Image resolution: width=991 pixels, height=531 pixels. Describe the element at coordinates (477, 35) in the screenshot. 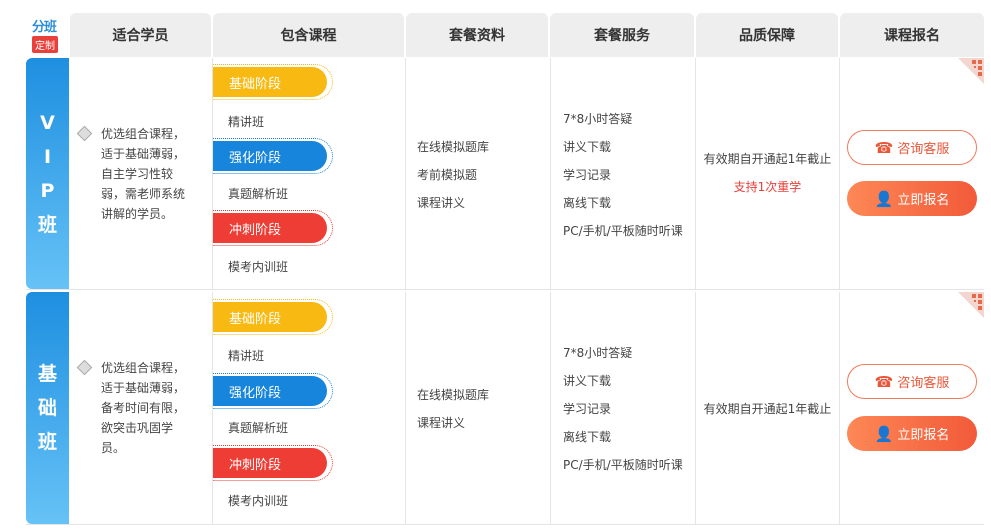

I see `header-materials: 套餐资料` at that location.